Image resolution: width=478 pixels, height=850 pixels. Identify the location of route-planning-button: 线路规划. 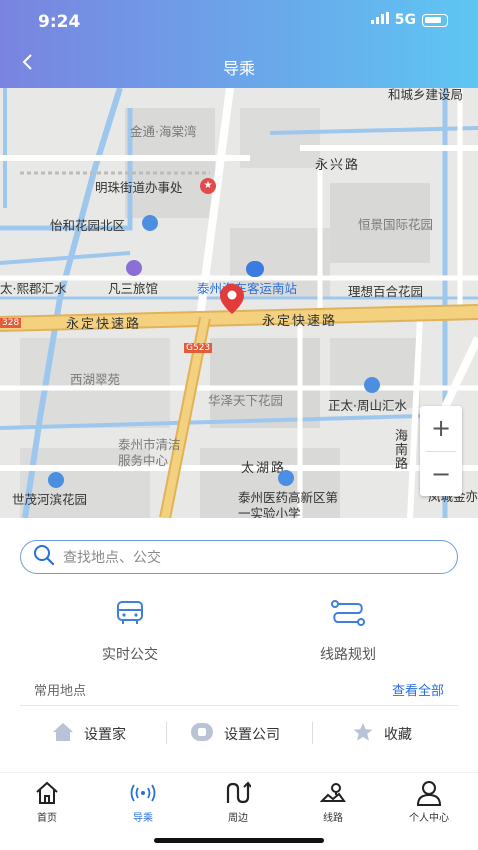
(348, 630).